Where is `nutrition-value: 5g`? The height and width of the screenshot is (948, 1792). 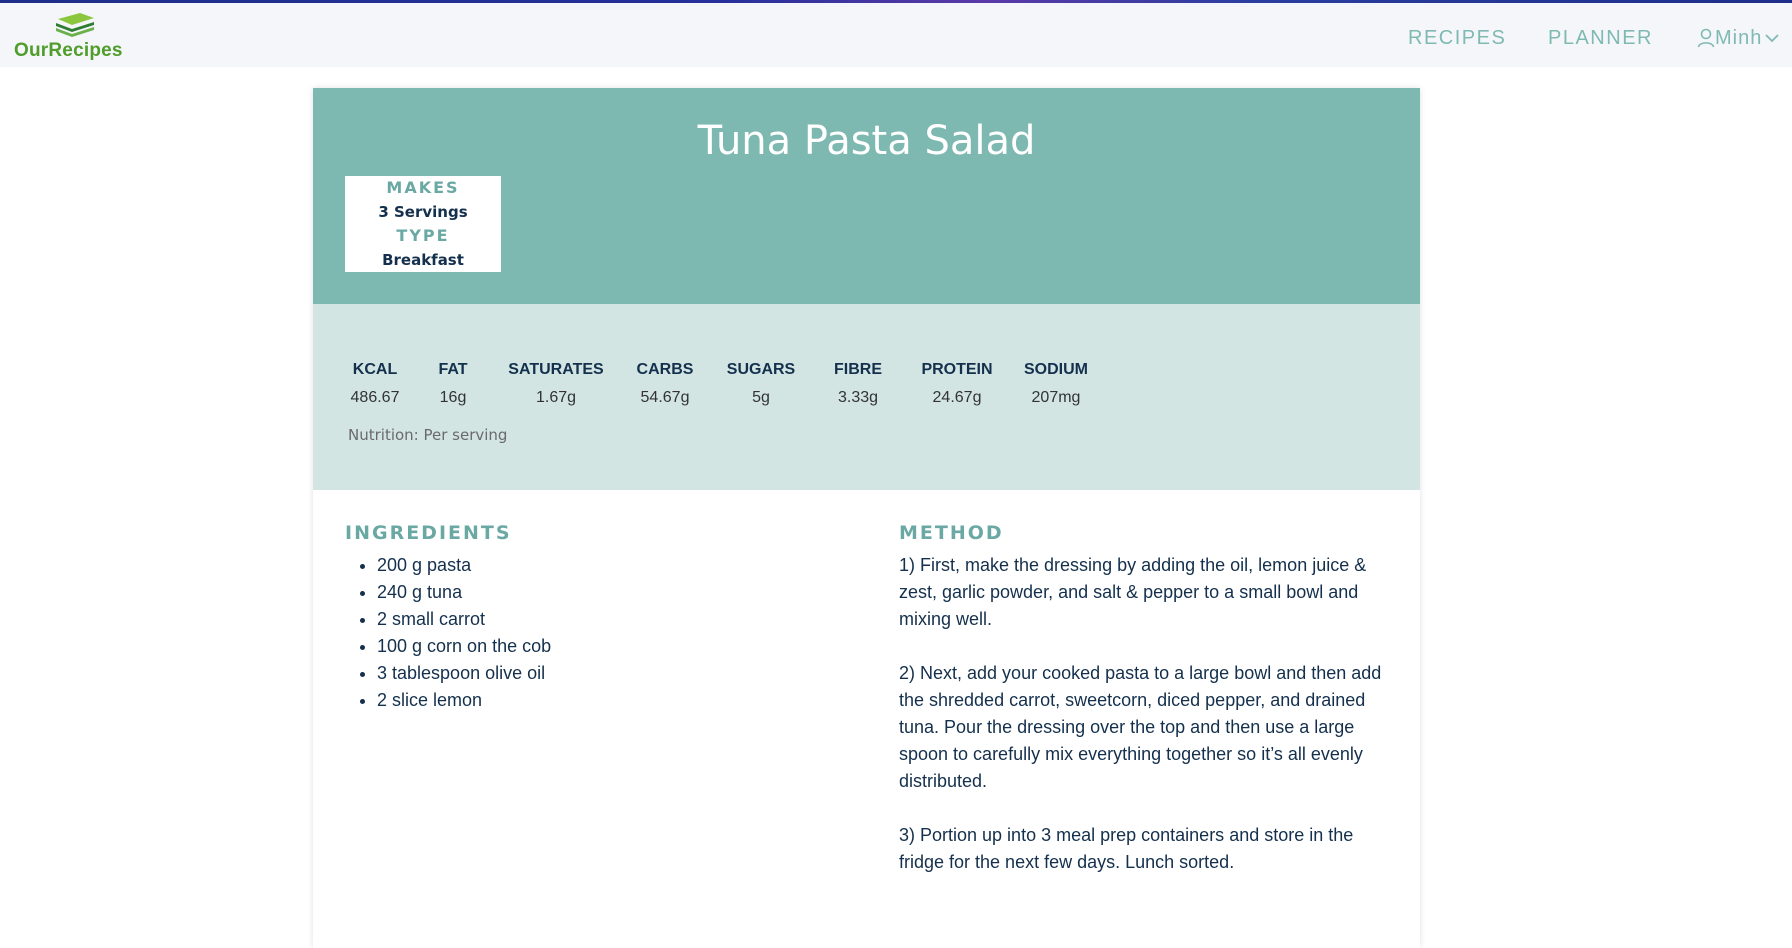 nutrition-value: 5g is located at coordinates (761, 397).